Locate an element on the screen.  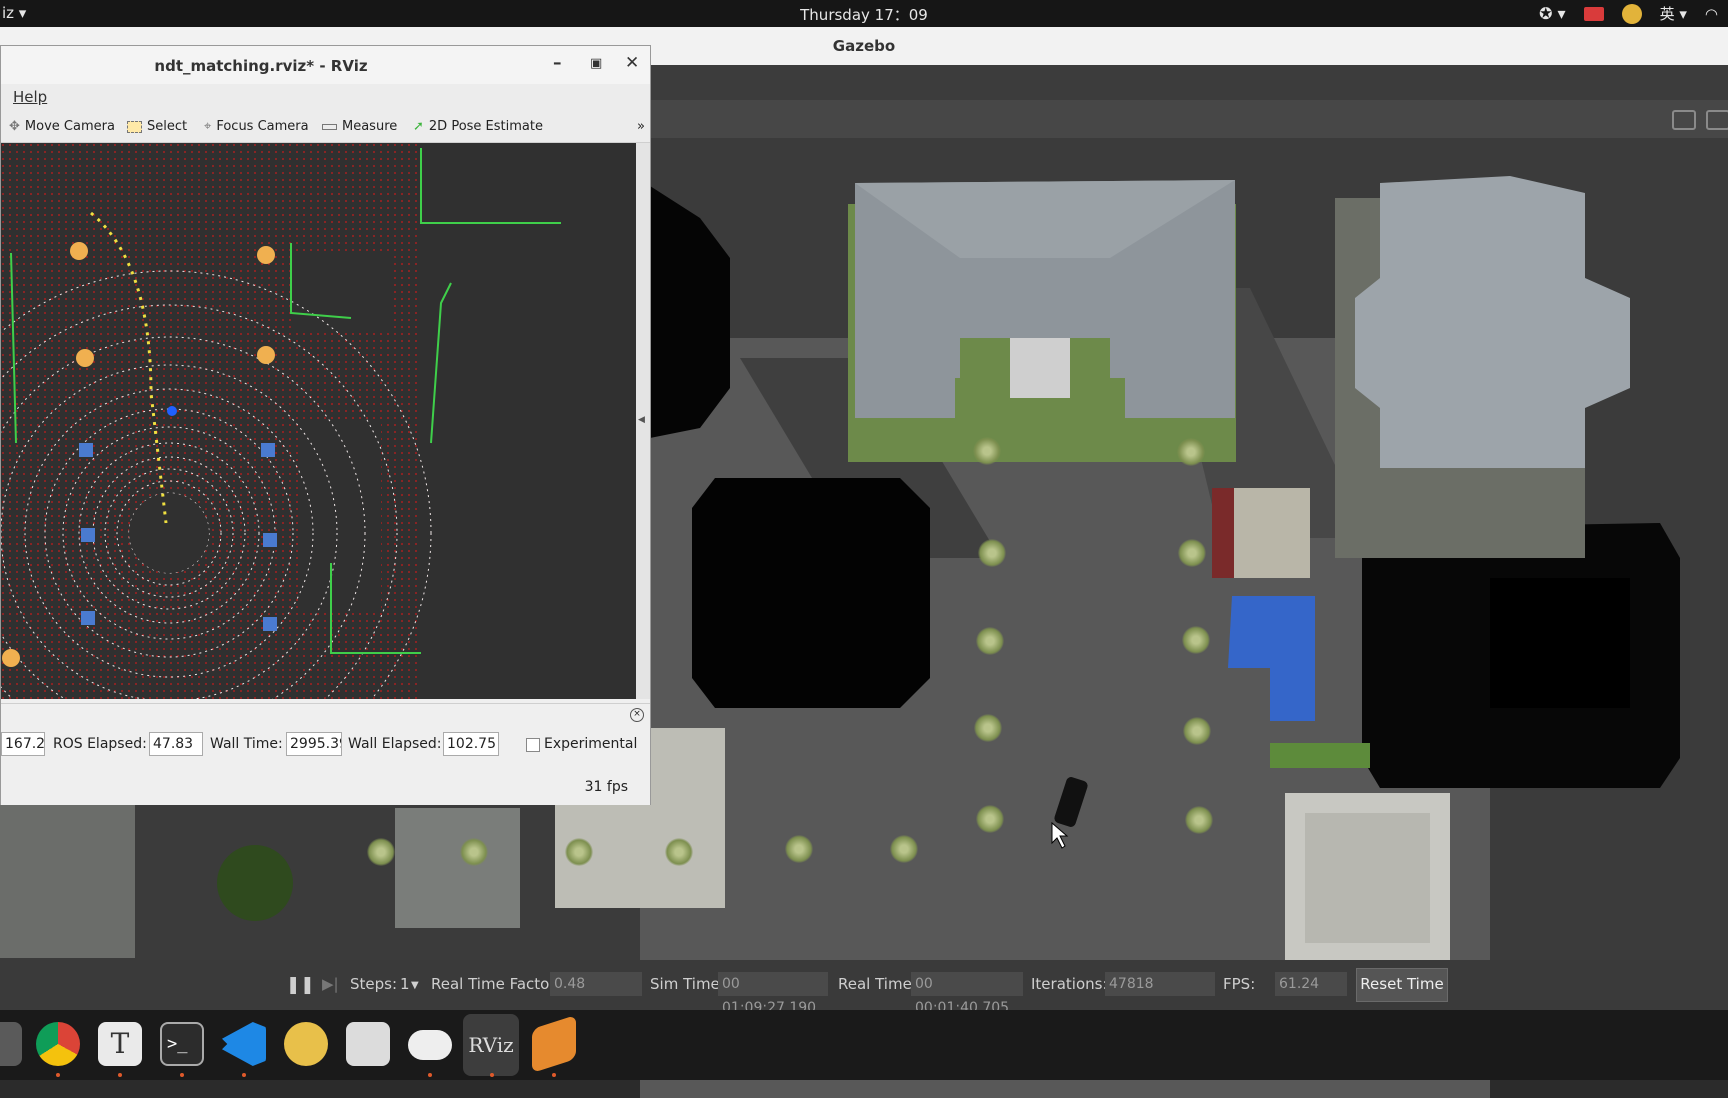
steps-label: Steps: is located at coordinates (374, 984).